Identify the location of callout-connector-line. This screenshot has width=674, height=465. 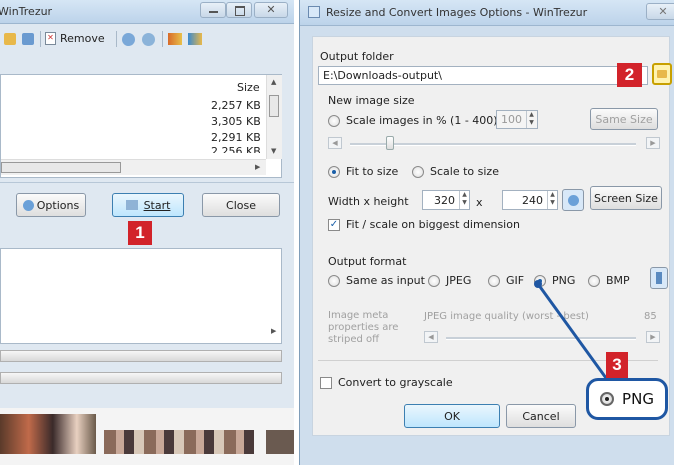
(572, 331).